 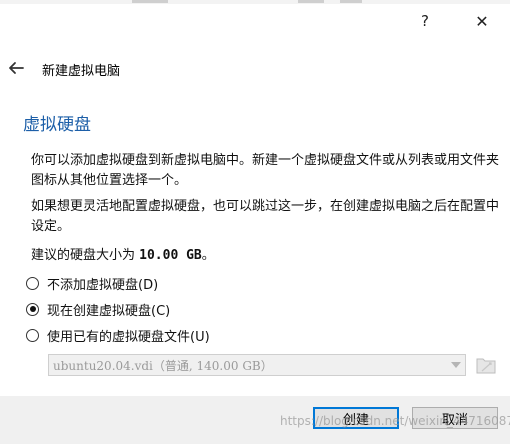 I want to click on arrow-left-icon, so click(x=16, y=68).